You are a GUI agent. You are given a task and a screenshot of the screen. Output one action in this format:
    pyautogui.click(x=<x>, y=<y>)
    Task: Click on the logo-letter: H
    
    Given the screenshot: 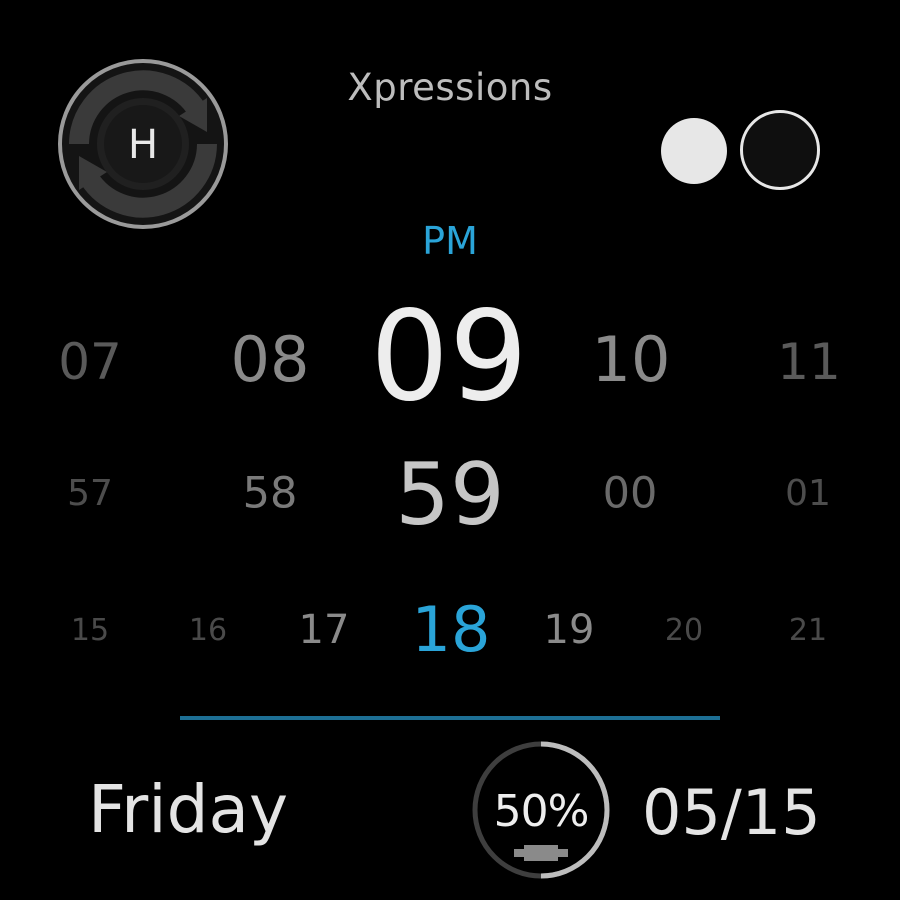 What is the action you would take?
    pyautogui.click(x=143, y=145)
    